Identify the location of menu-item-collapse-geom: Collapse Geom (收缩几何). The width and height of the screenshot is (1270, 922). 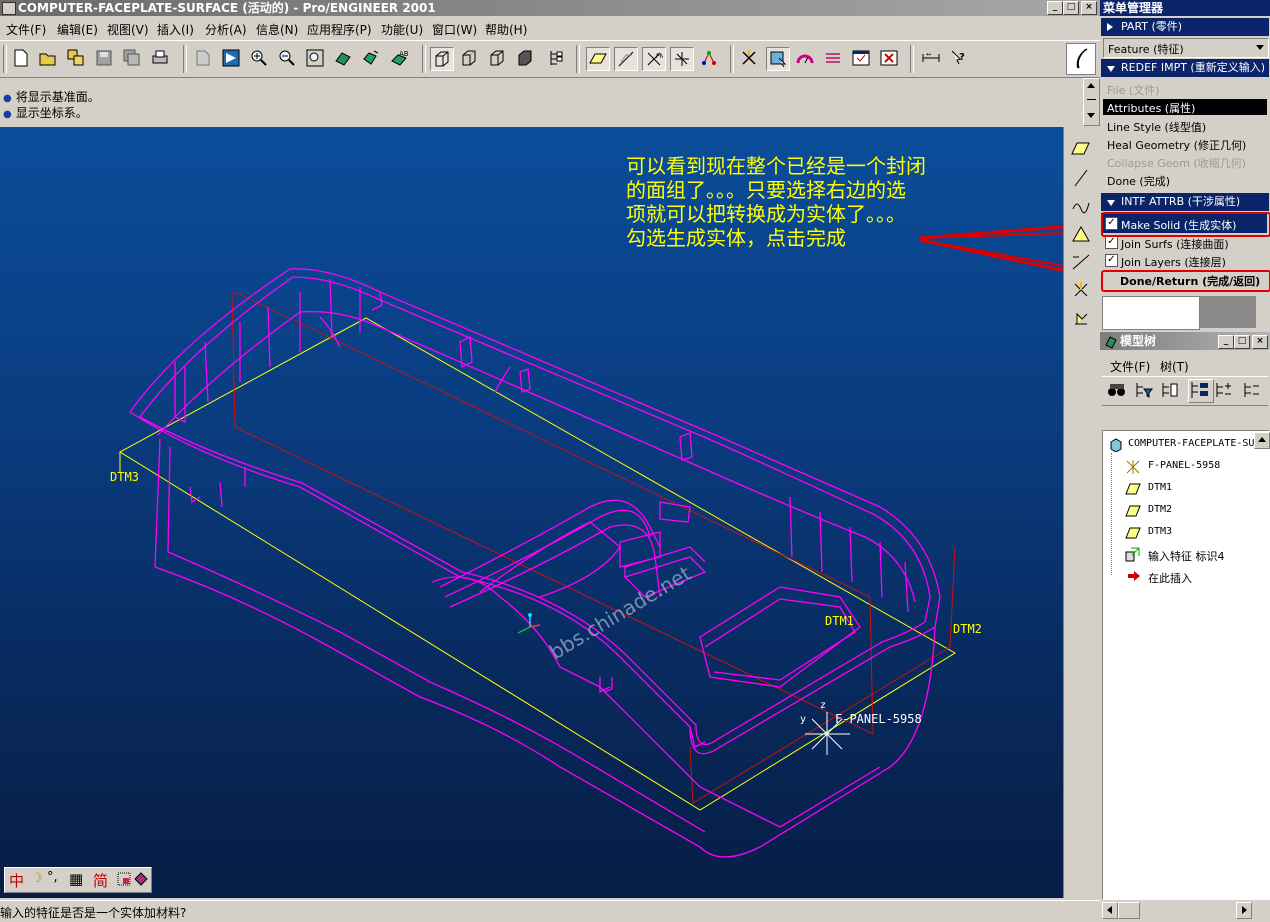
(1176, 163).